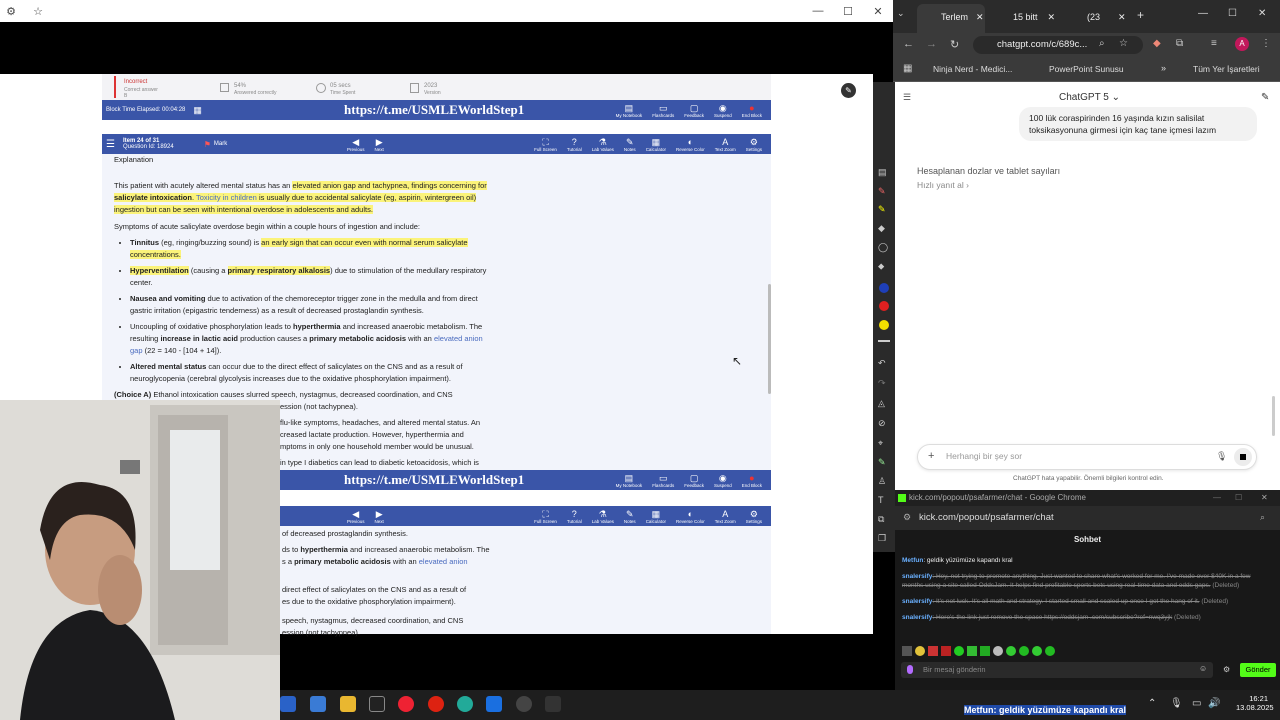 Image resolution: width=1280 pixels, height=720 pixels. Describe the element at coordinates (754, 516) in the screenshot. I see `settings-button-2: ⚙ Settings` at that location.